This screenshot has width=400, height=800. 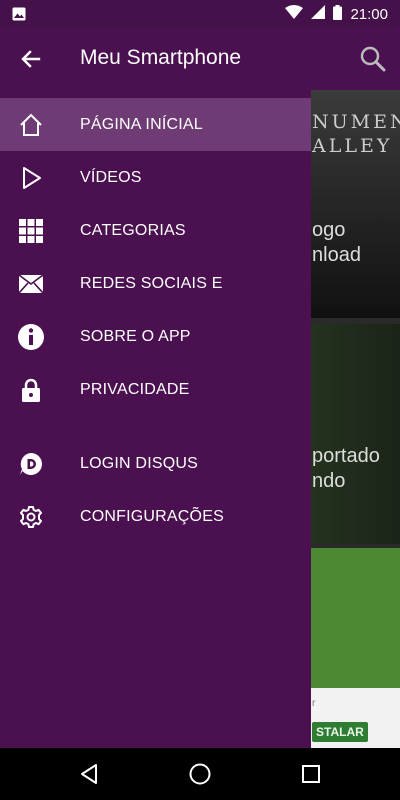 What do you see at coordinates (31, 284) in the screenshot?
I see `mail-icon` at bounding box center [31, 284].